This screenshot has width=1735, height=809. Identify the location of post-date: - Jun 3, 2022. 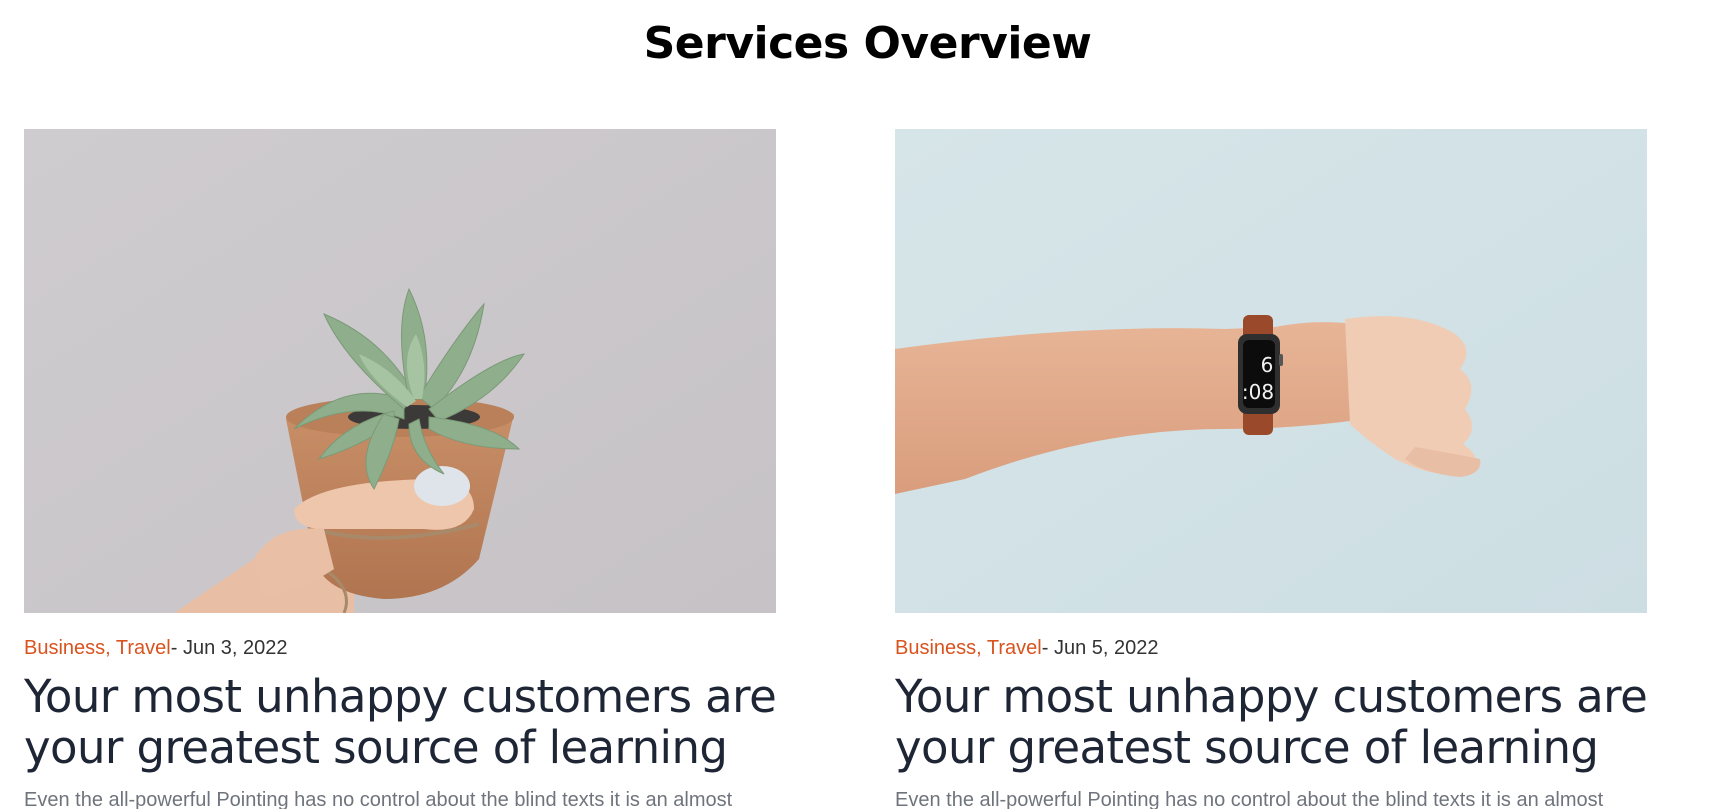
(229, 648).